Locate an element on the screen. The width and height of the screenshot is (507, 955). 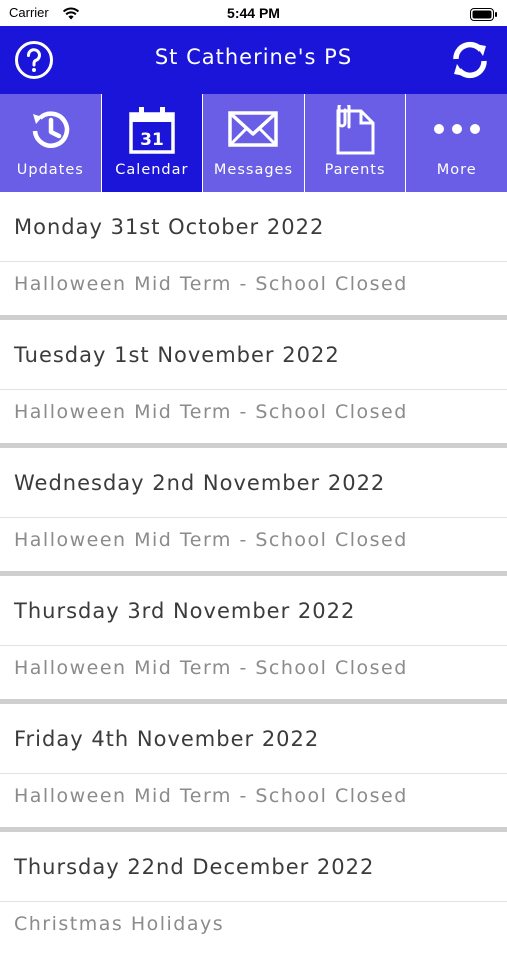
tab-parents: Parents is located at coordinates (356, 143).